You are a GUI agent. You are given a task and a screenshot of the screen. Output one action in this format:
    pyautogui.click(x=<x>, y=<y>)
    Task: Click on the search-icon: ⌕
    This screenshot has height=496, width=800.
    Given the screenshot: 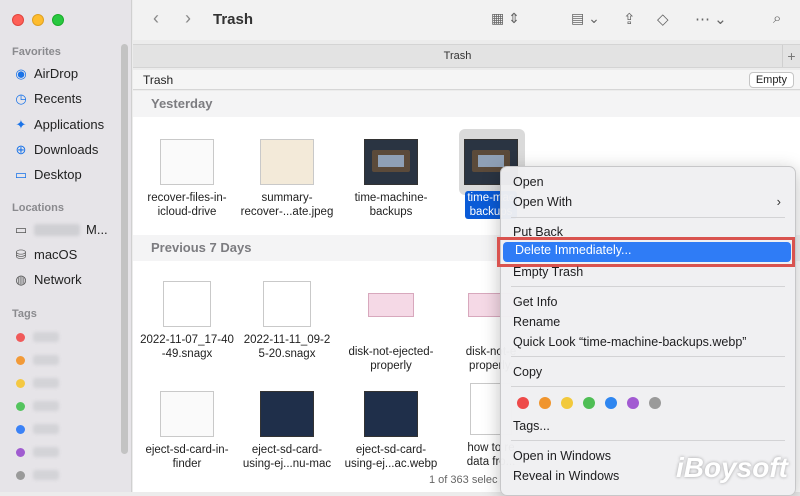 What is the action you would take?
    pyautogui.click(x=777, y=18)
    